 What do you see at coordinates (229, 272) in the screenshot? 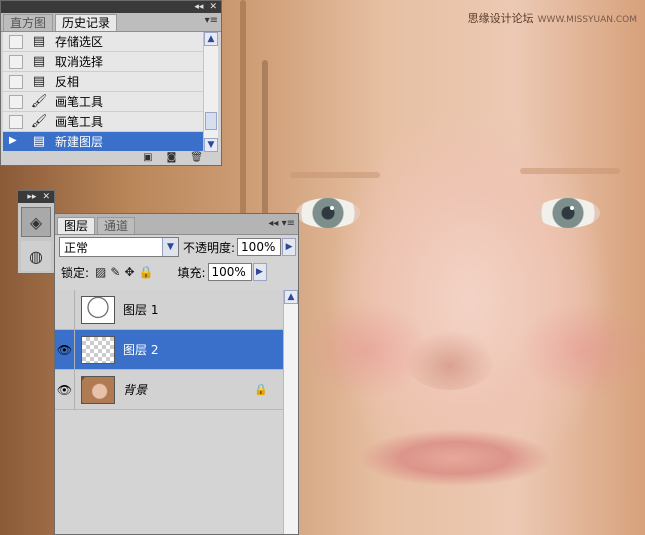
I see `fill-input: 100%` at bounding box center [229, 272].